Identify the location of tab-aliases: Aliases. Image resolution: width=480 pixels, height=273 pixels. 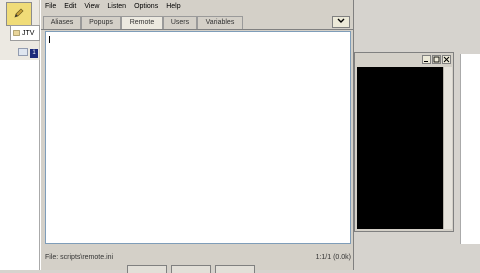
(62, 22).